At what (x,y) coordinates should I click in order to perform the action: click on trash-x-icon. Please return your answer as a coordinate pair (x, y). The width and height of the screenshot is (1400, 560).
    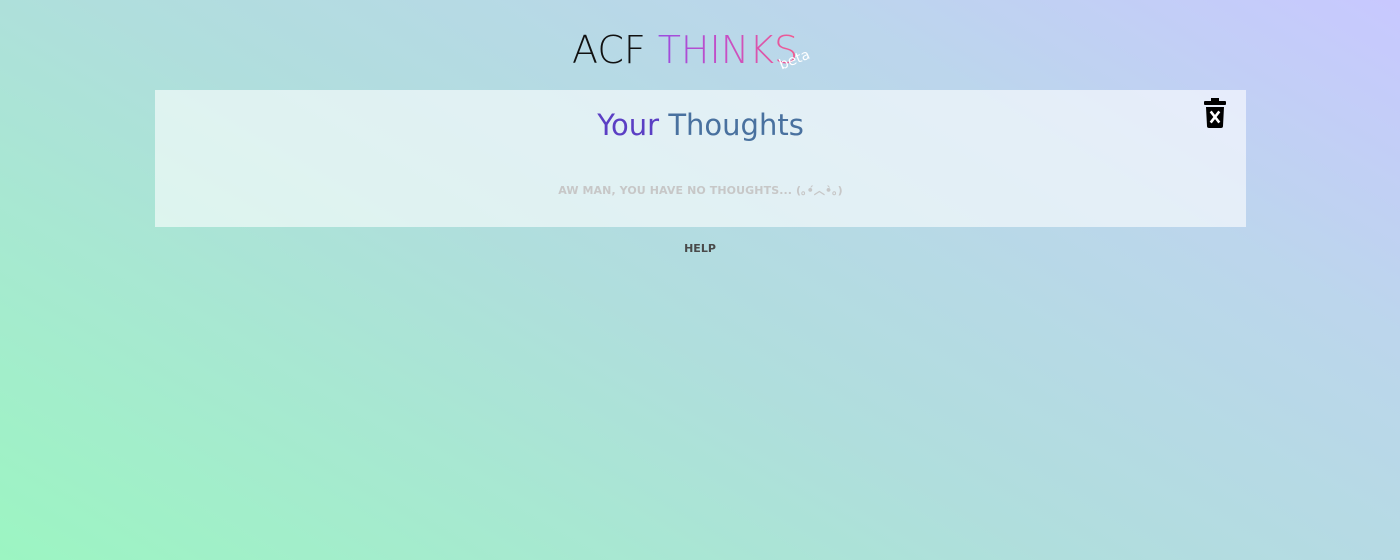
    Looking at the image, I should click on (1215, 113).